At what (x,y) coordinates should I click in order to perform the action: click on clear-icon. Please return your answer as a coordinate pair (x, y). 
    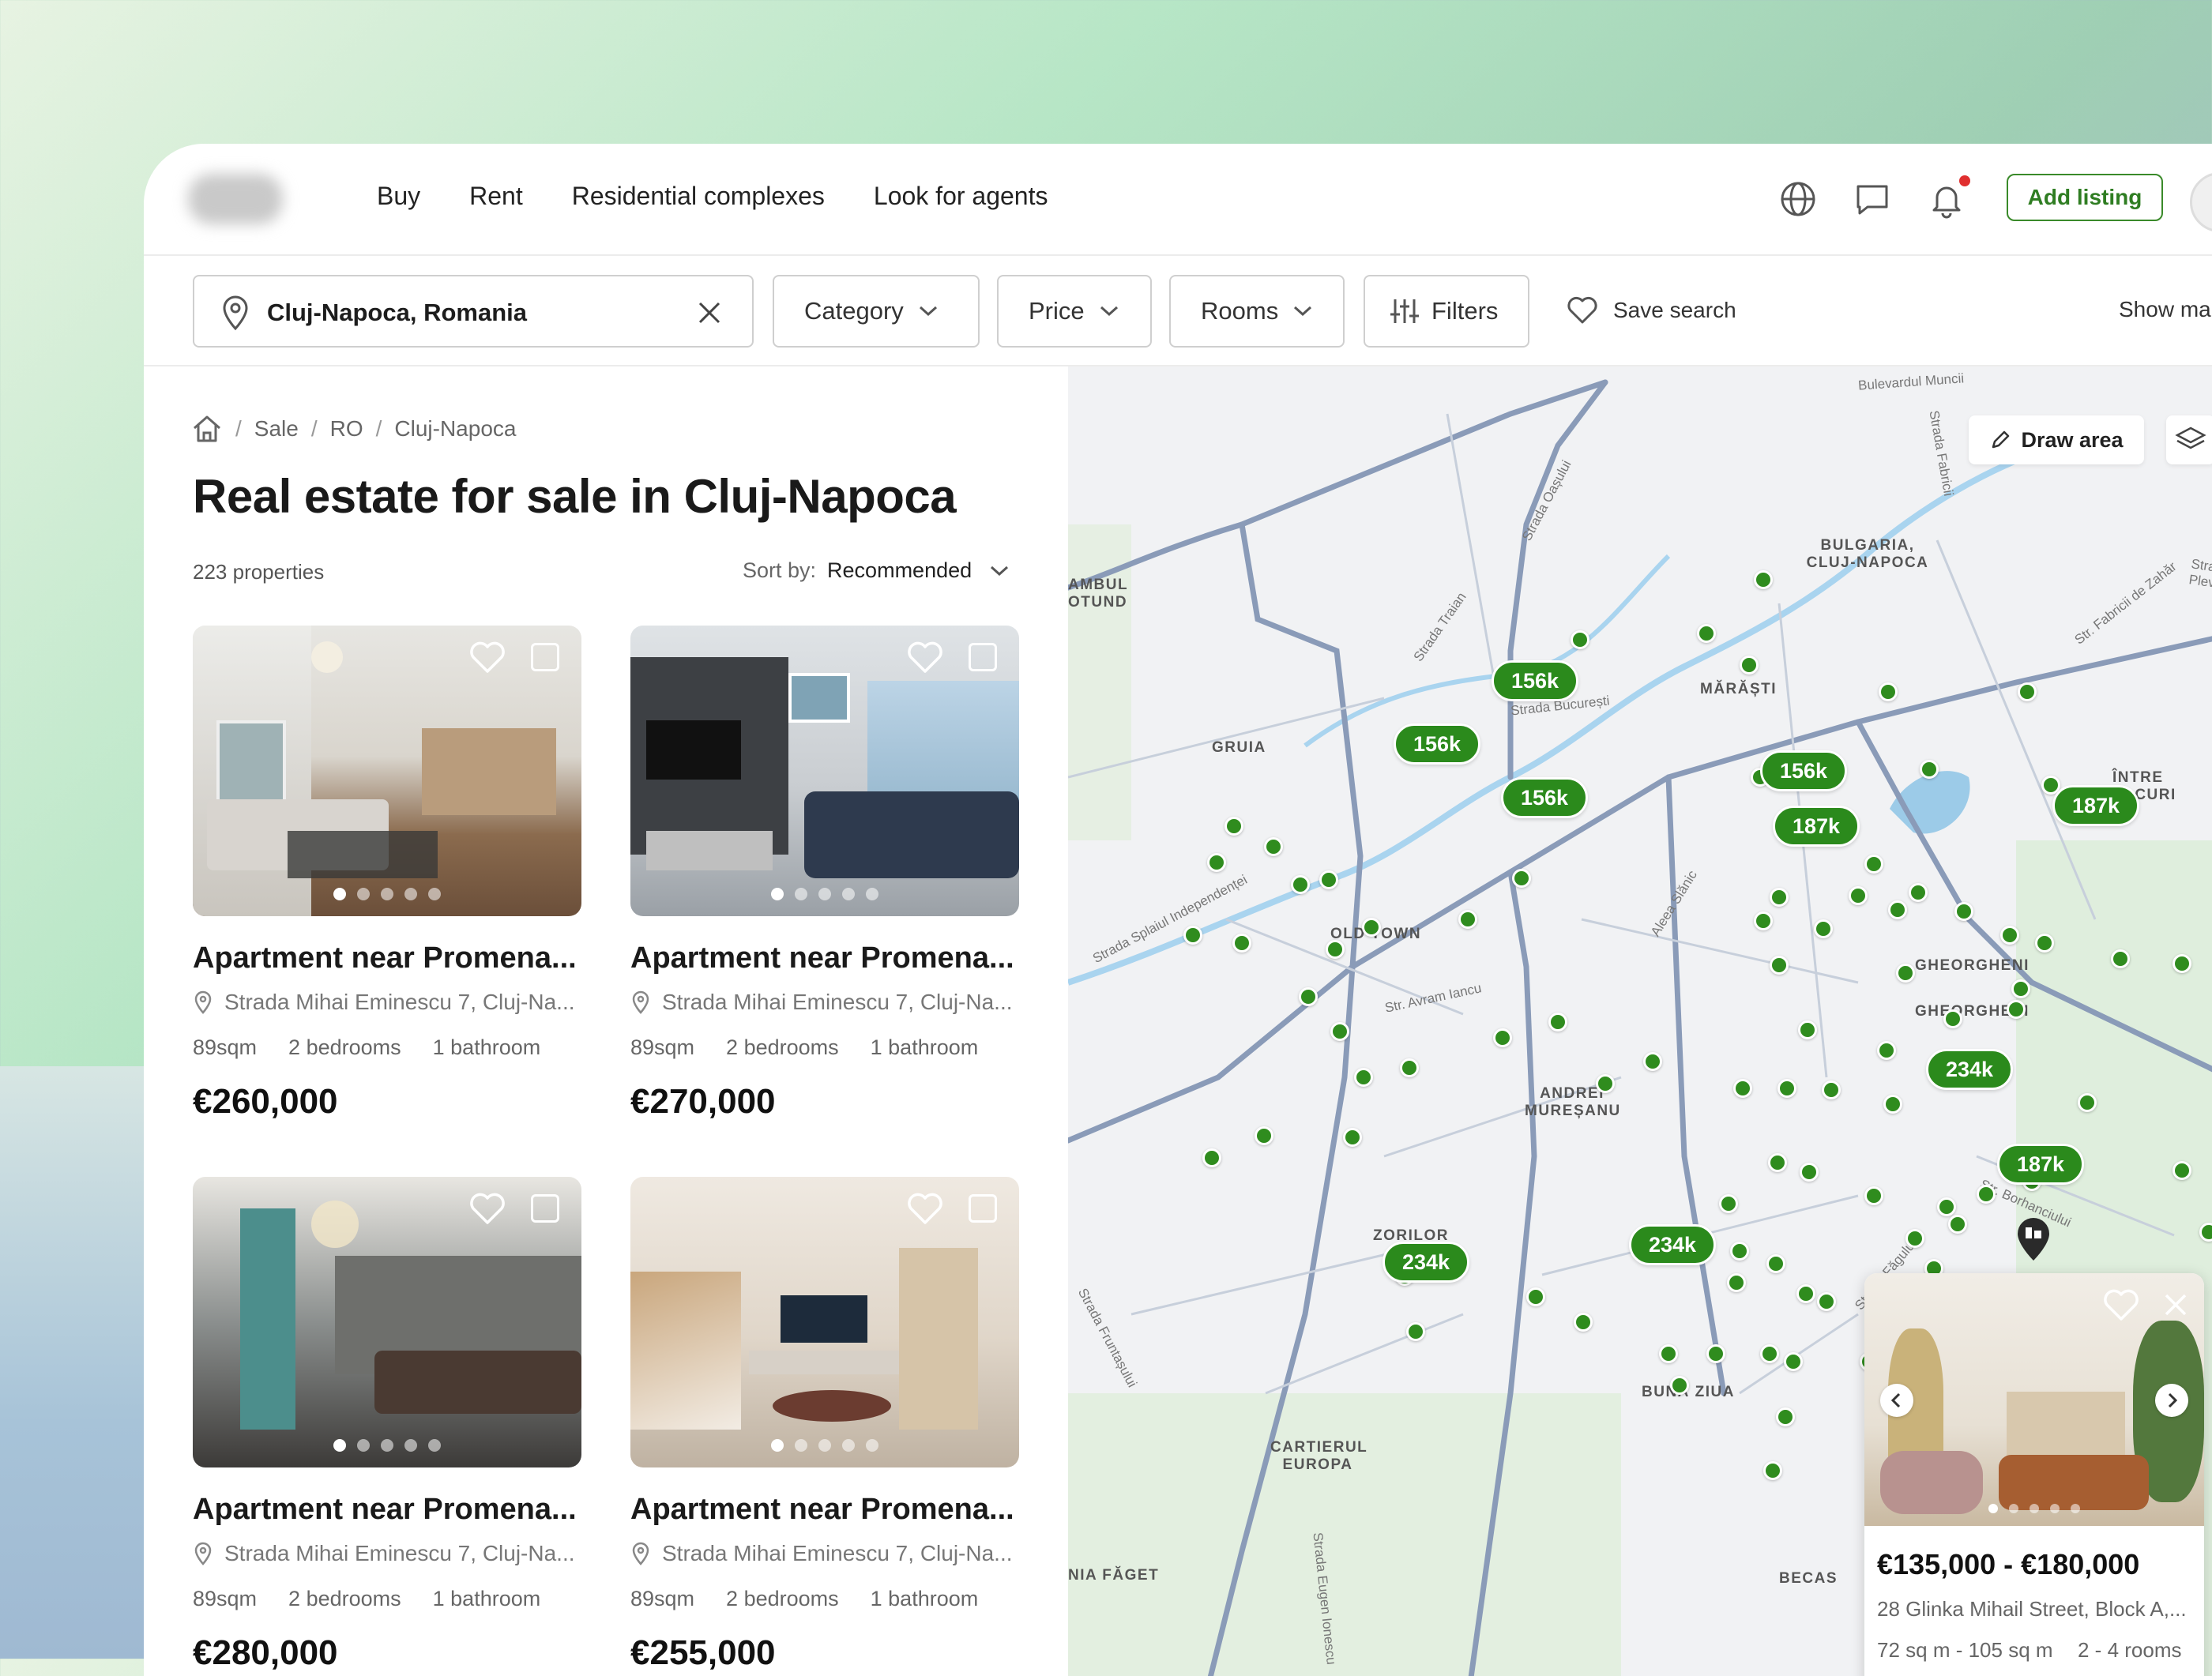
    Looking at the image, I should click on (710, 313).